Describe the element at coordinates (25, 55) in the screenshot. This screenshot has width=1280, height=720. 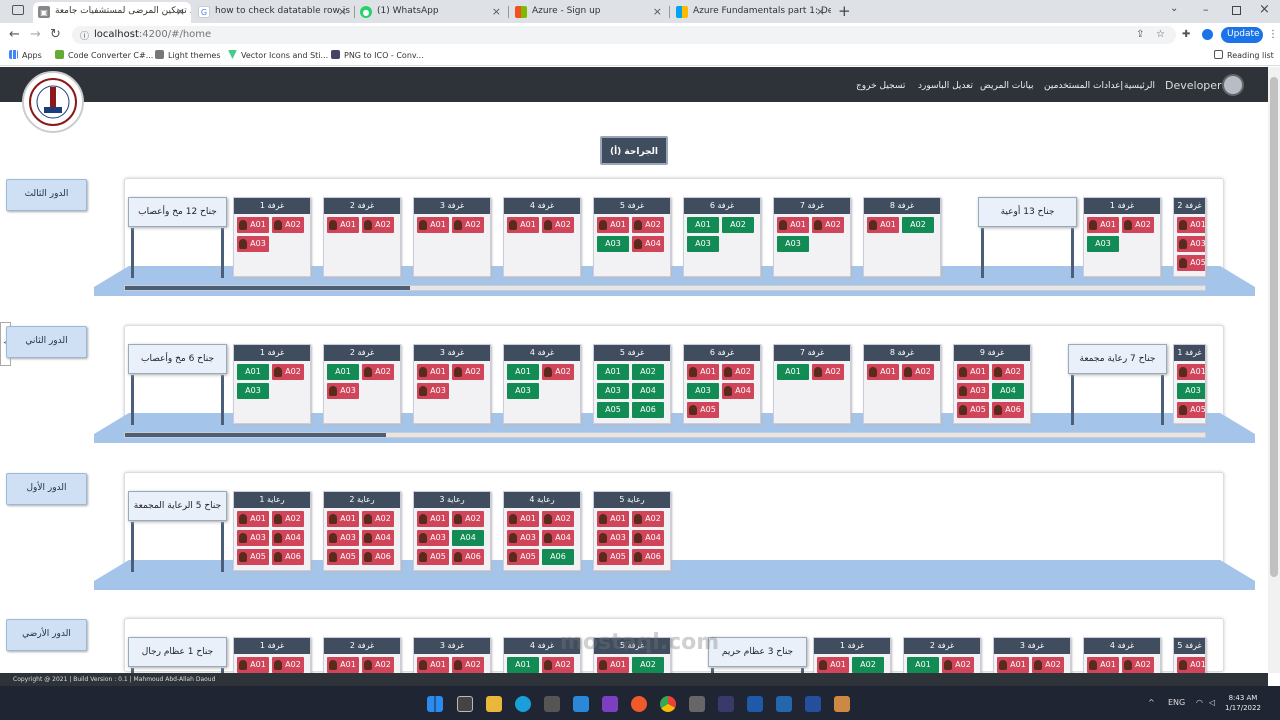
I see `bookmark-apps: Apps` at that location.